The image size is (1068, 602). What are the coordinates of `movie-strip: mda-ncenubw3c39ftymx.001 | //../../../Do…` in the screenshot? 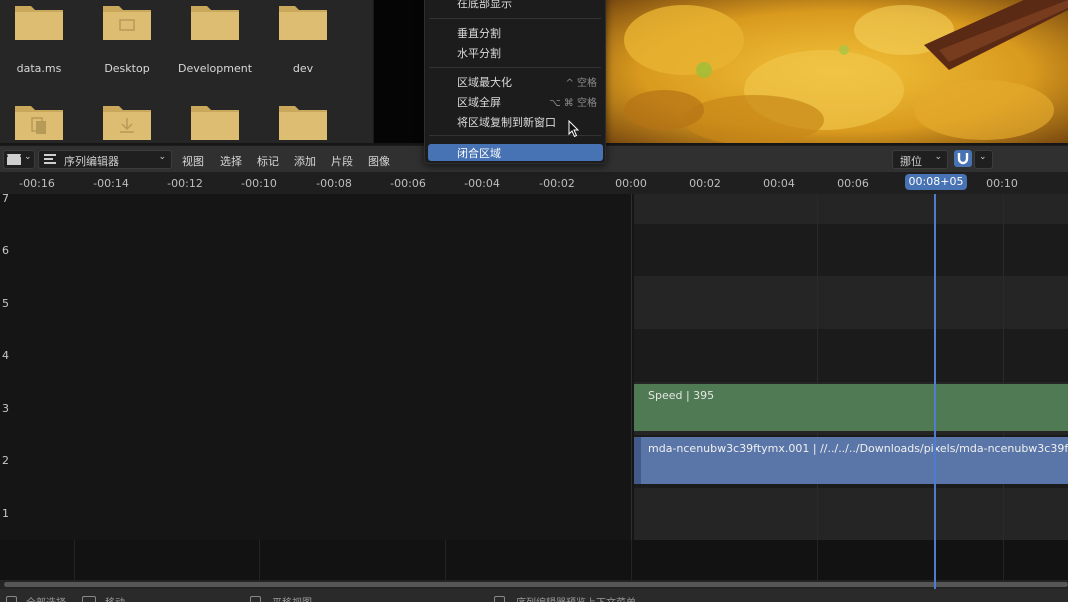 It's located at (851, 460).